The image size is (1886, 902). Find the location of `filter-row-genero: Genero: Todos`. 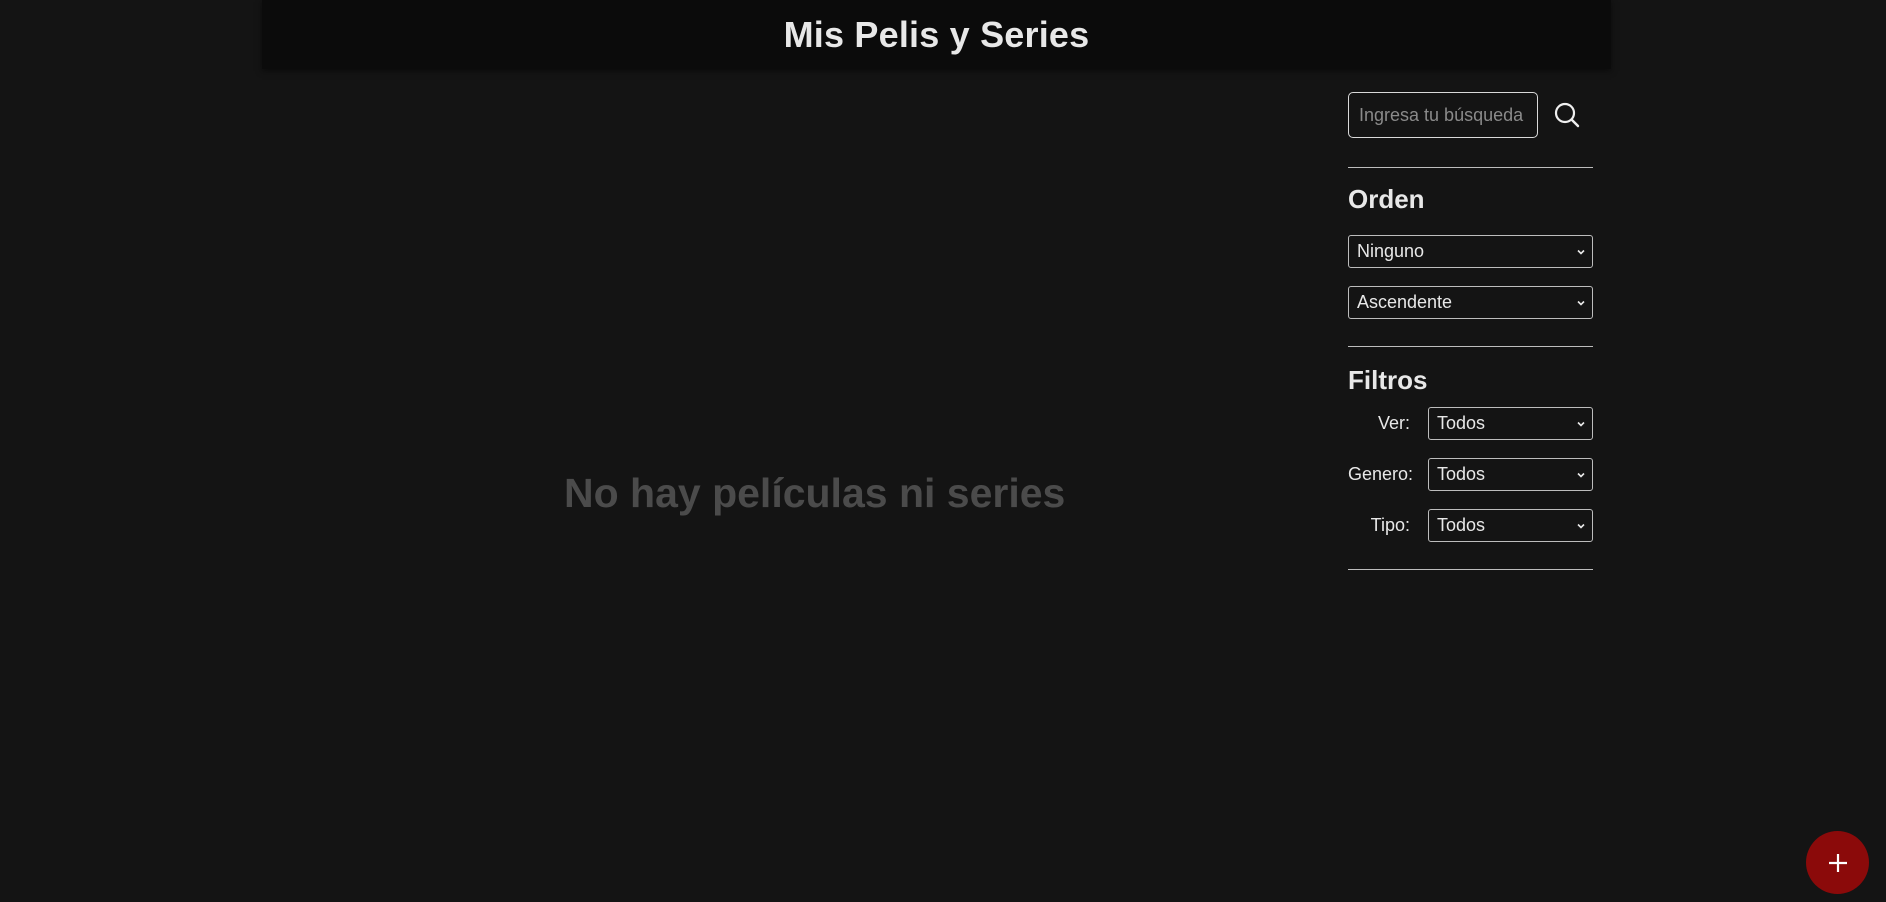

filter-row-genero: Genero: Todos is located at coordinates (1470, 474).